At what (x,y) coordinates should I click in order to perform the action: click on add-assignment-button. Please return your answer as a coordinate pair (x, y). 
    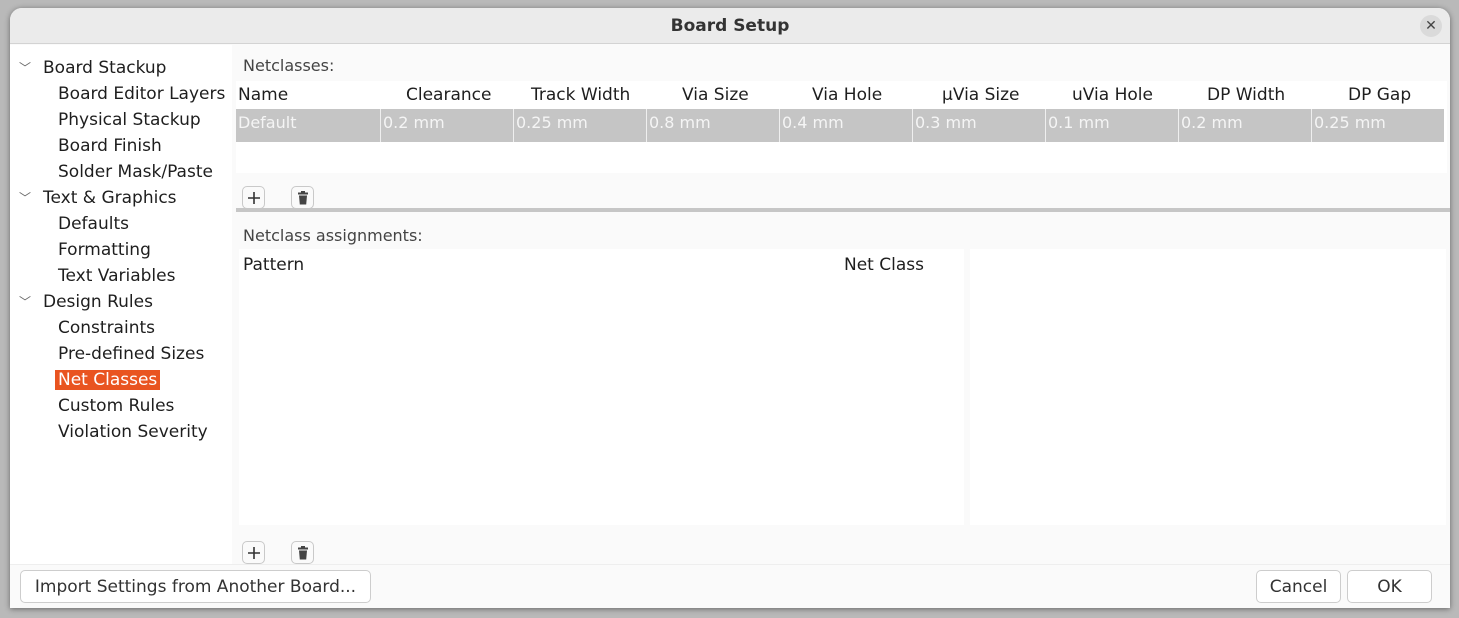
    Looking at the image, I should click on (253, 552).